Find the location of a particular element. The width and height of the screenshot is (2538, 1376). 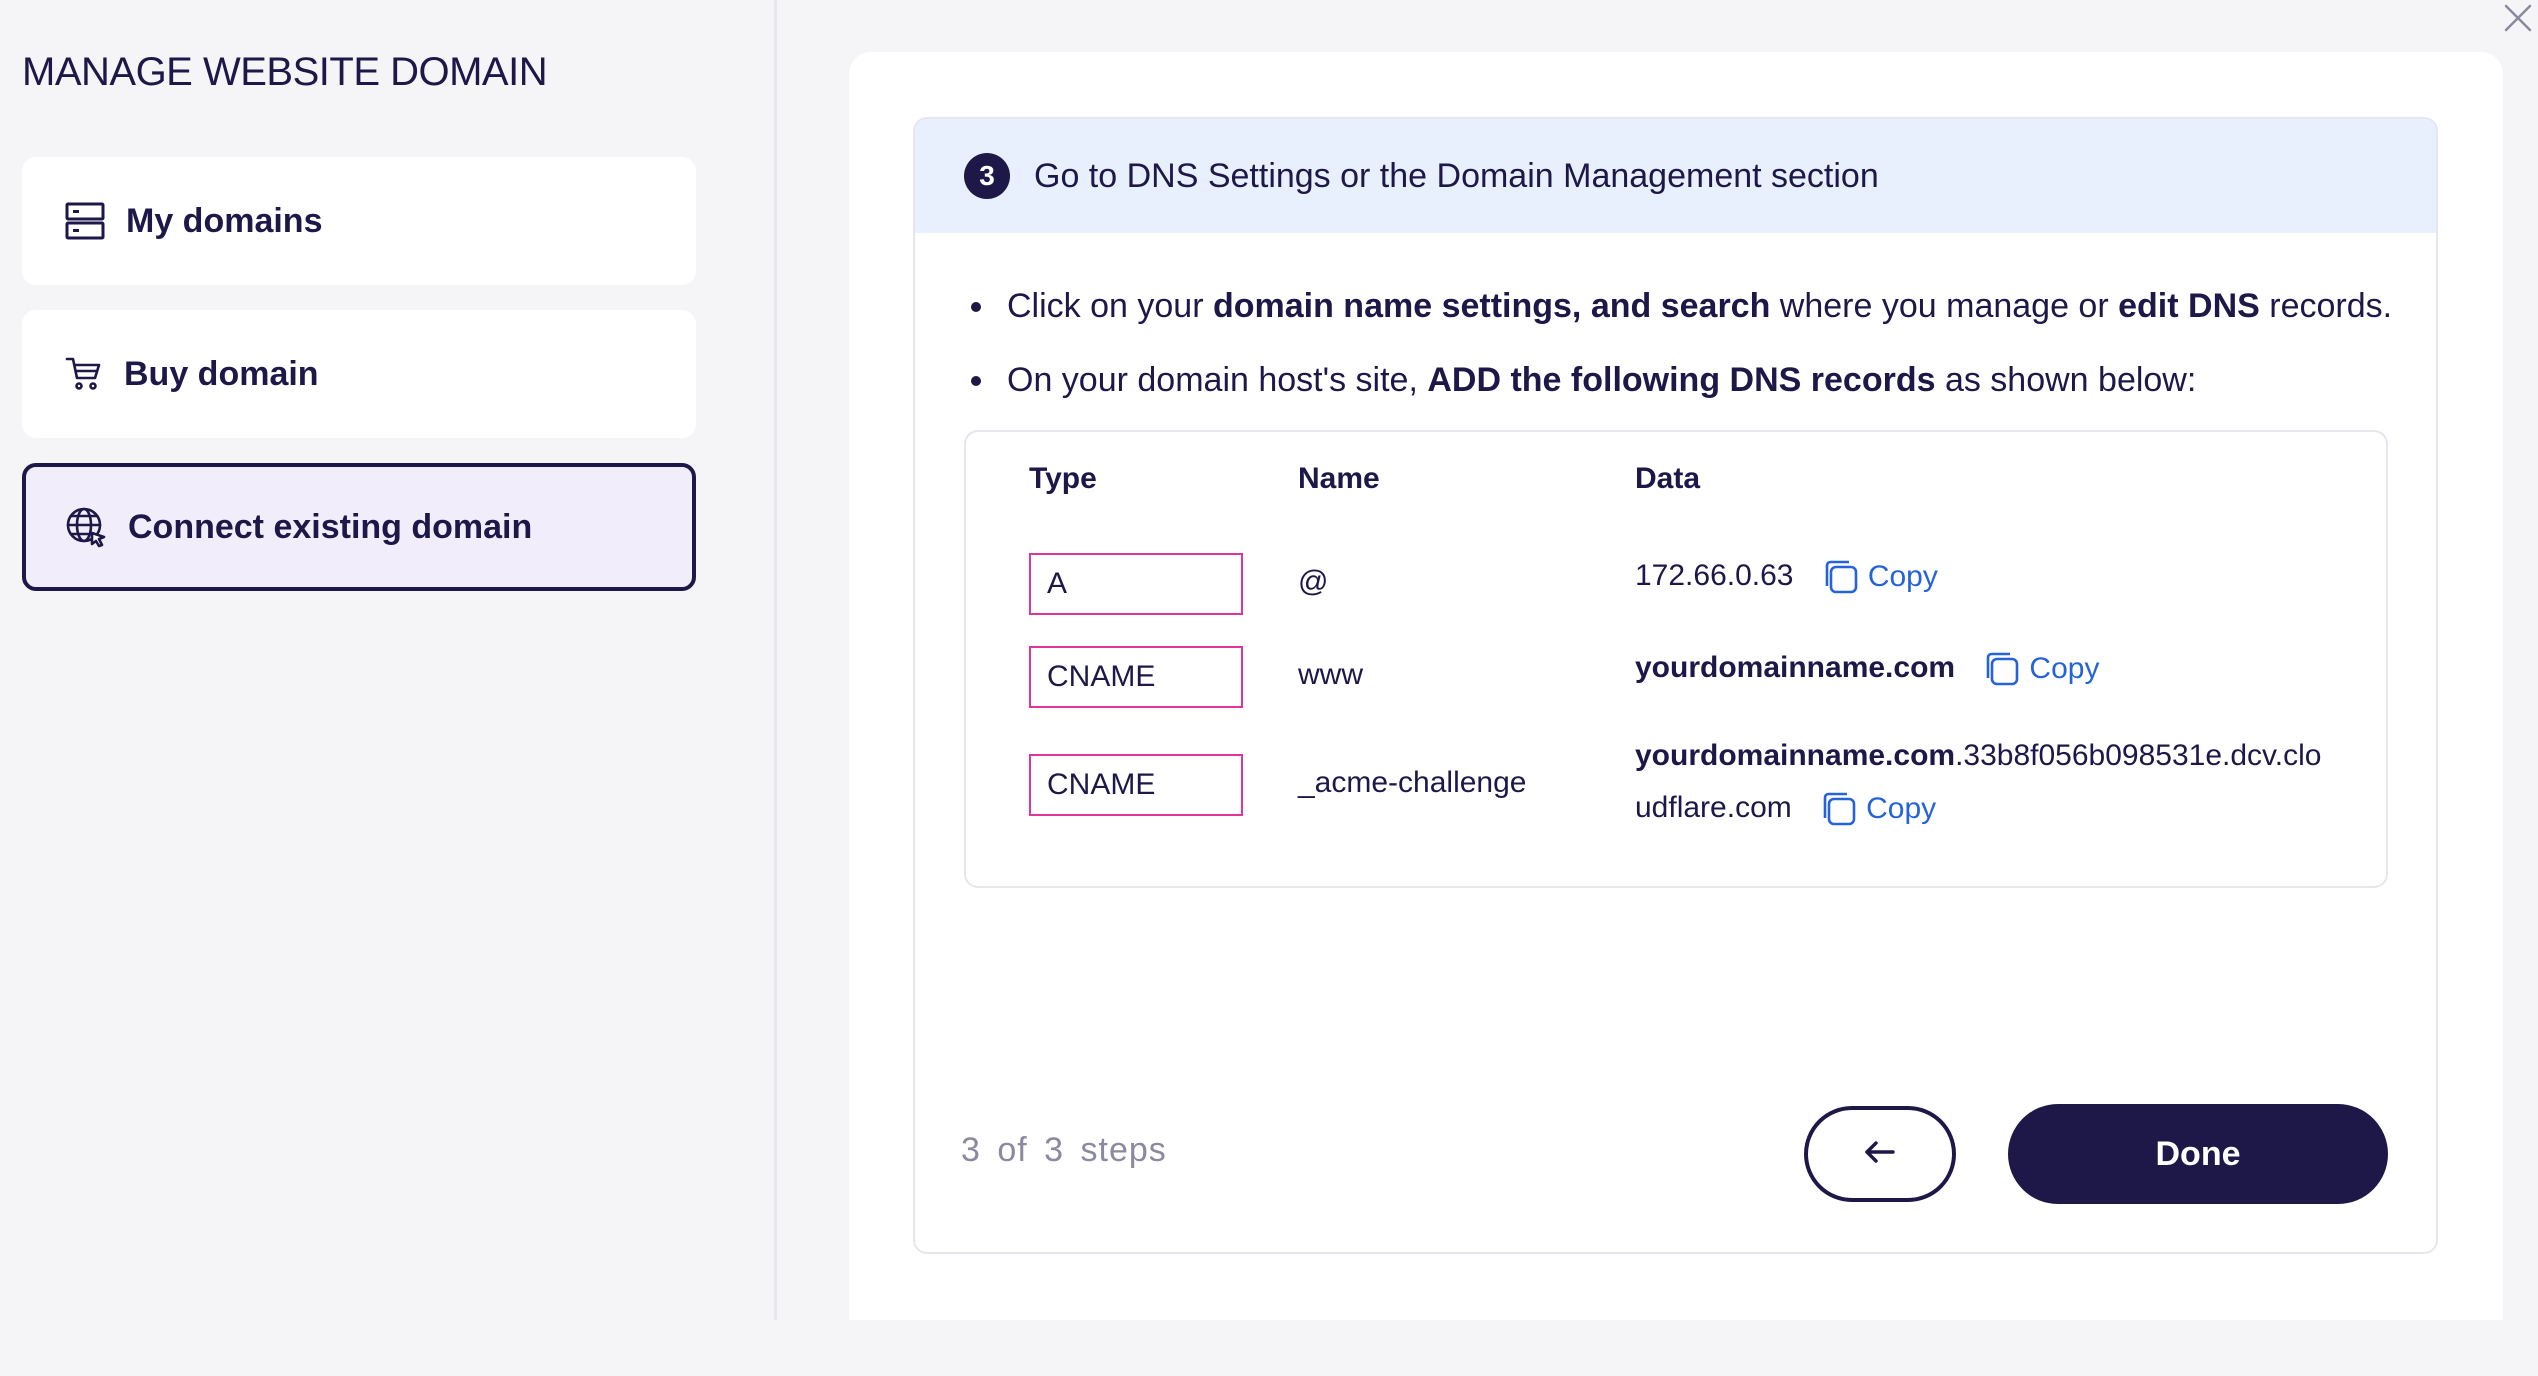

record-type-field: A is located at coordinates (1136, 584).